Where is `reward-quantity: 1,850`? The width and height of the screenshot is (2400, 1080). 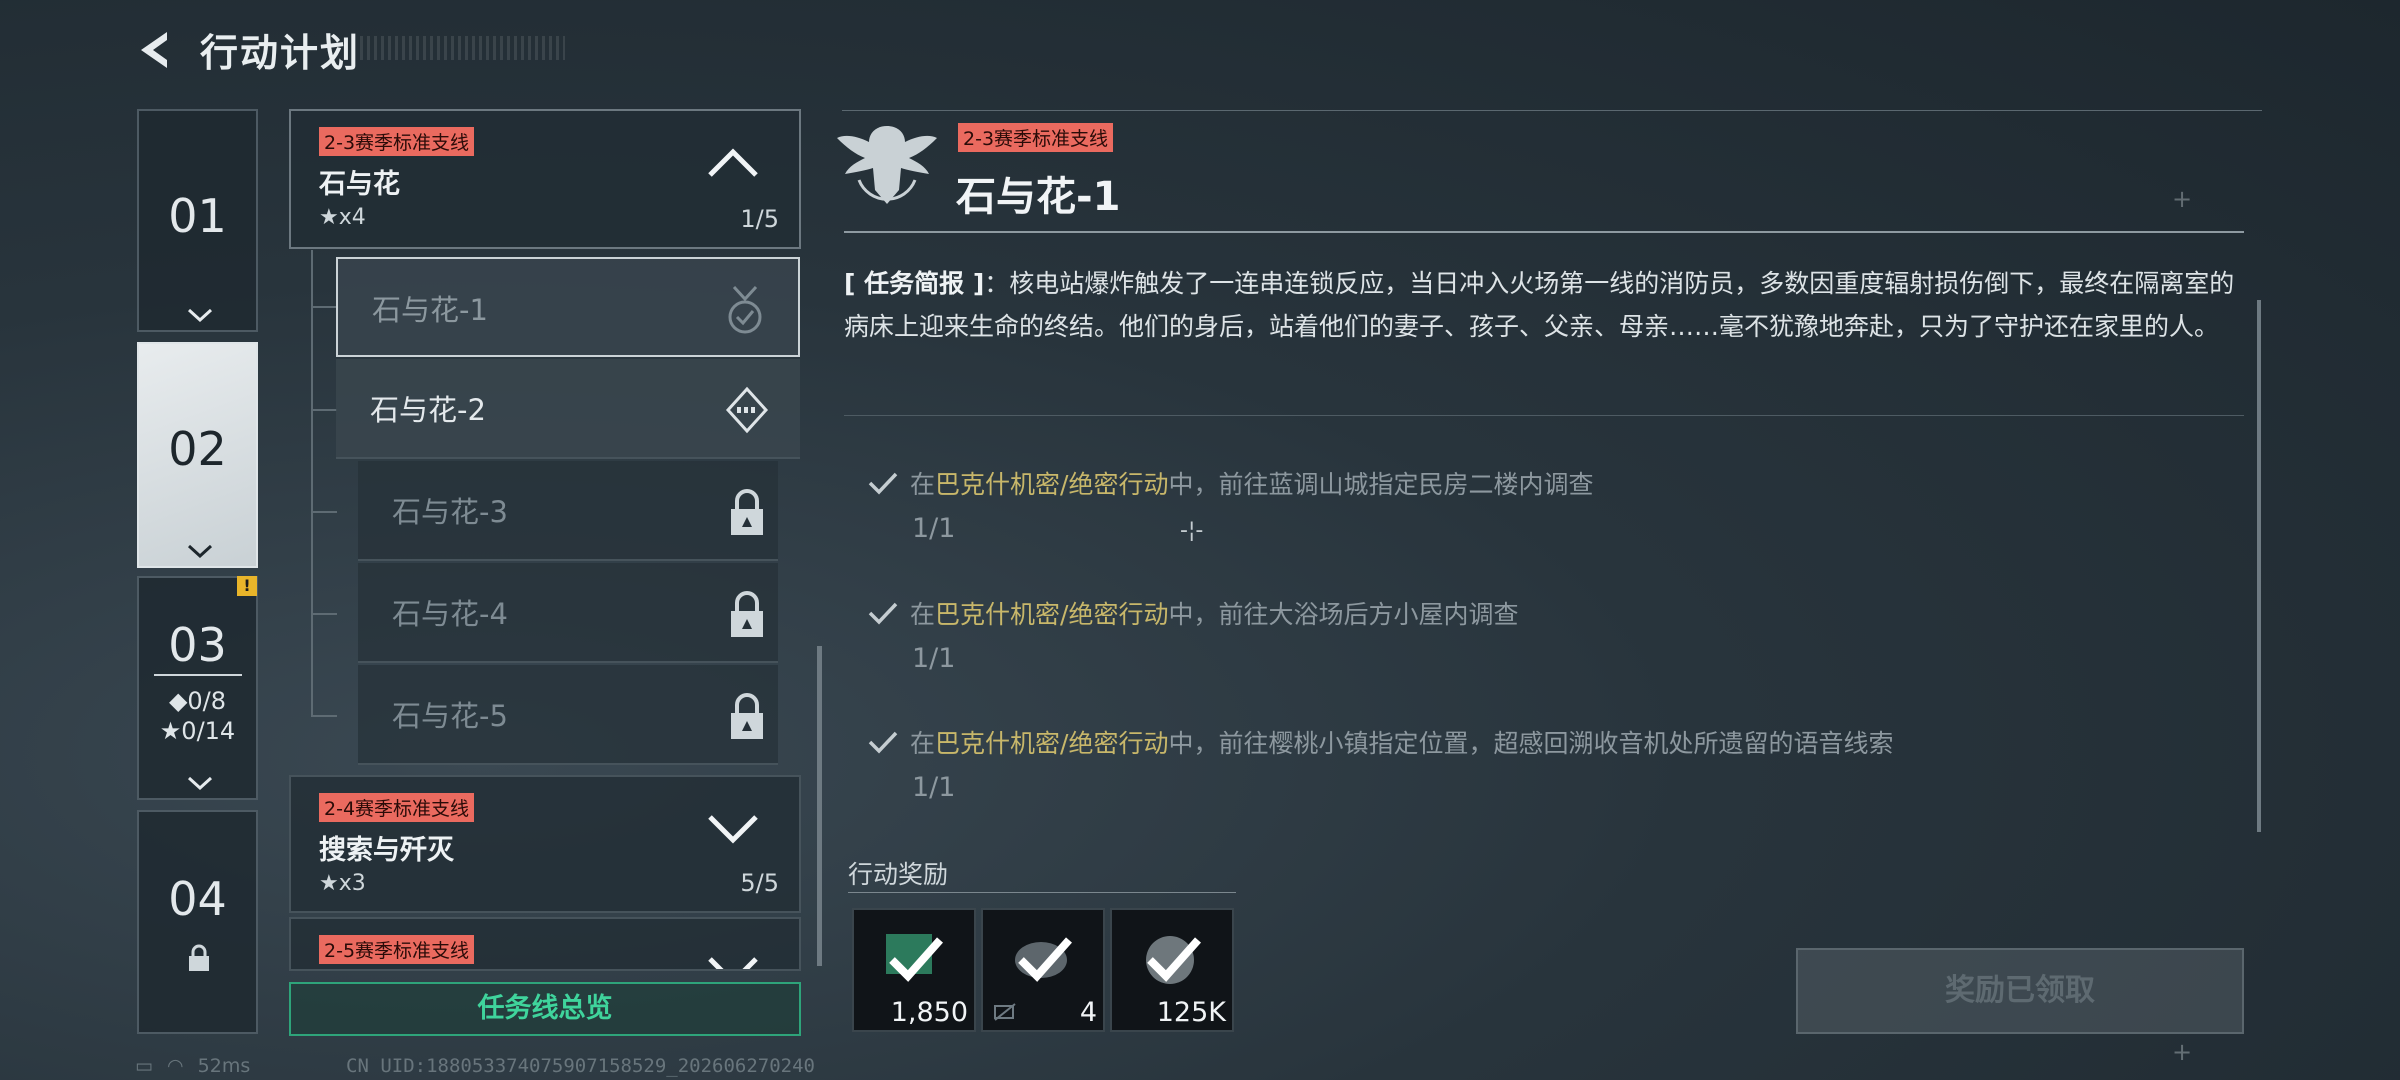
reward-quantity: 1,850 is located at coordinates (929, 1012).